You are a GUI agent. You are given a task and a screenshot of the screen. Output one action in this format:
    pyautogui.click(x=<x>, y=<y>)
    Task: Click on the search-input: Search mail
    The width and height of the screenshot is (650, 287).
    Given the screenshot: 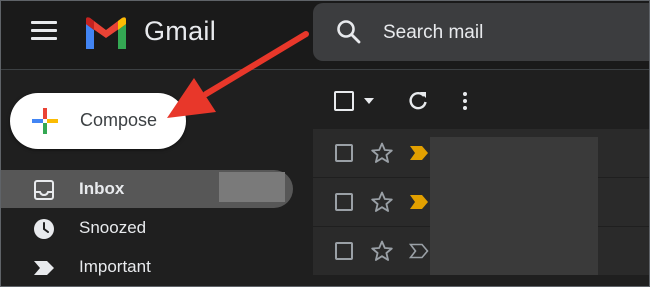 What is the action you would take?
    pyautogui.click(x=433, y=33)
    